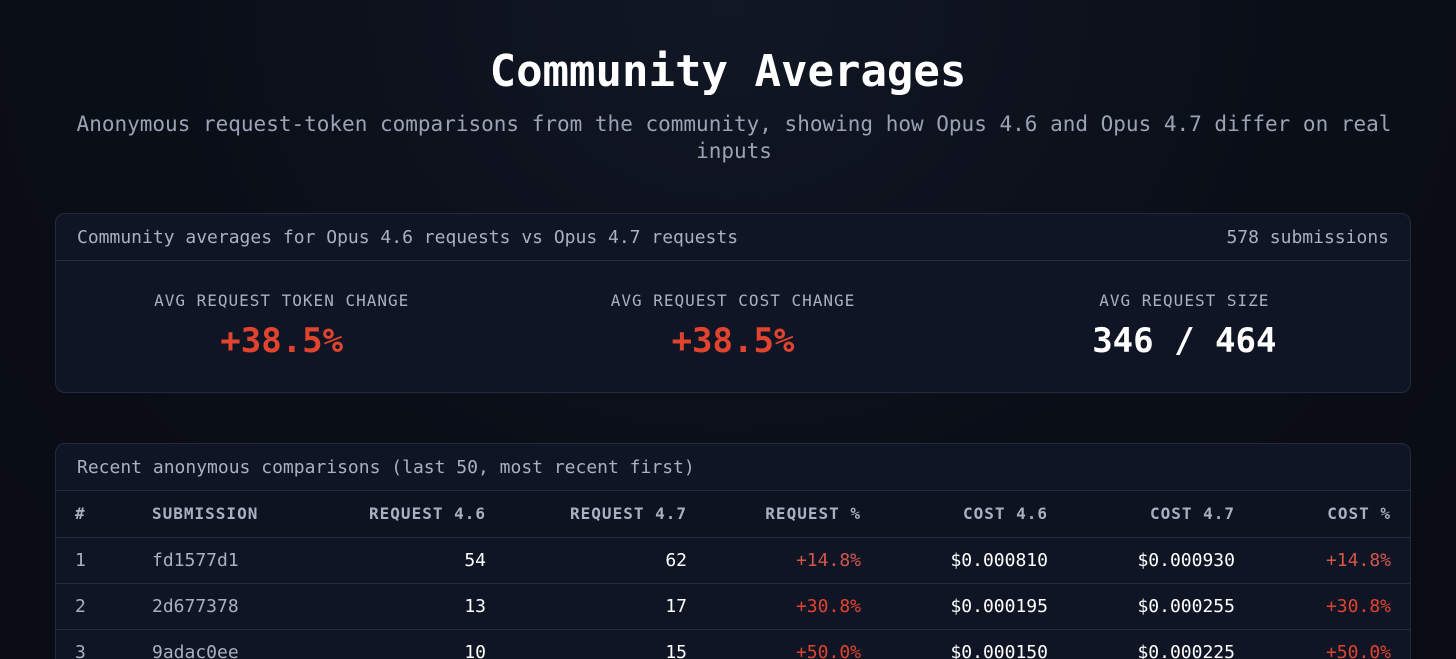 The width and height of the screenshot is (1456, 659). Describe the element at coordinates (1332, 514) in the screenshot. I see `column-header-cost-pct: COST %` at that location.